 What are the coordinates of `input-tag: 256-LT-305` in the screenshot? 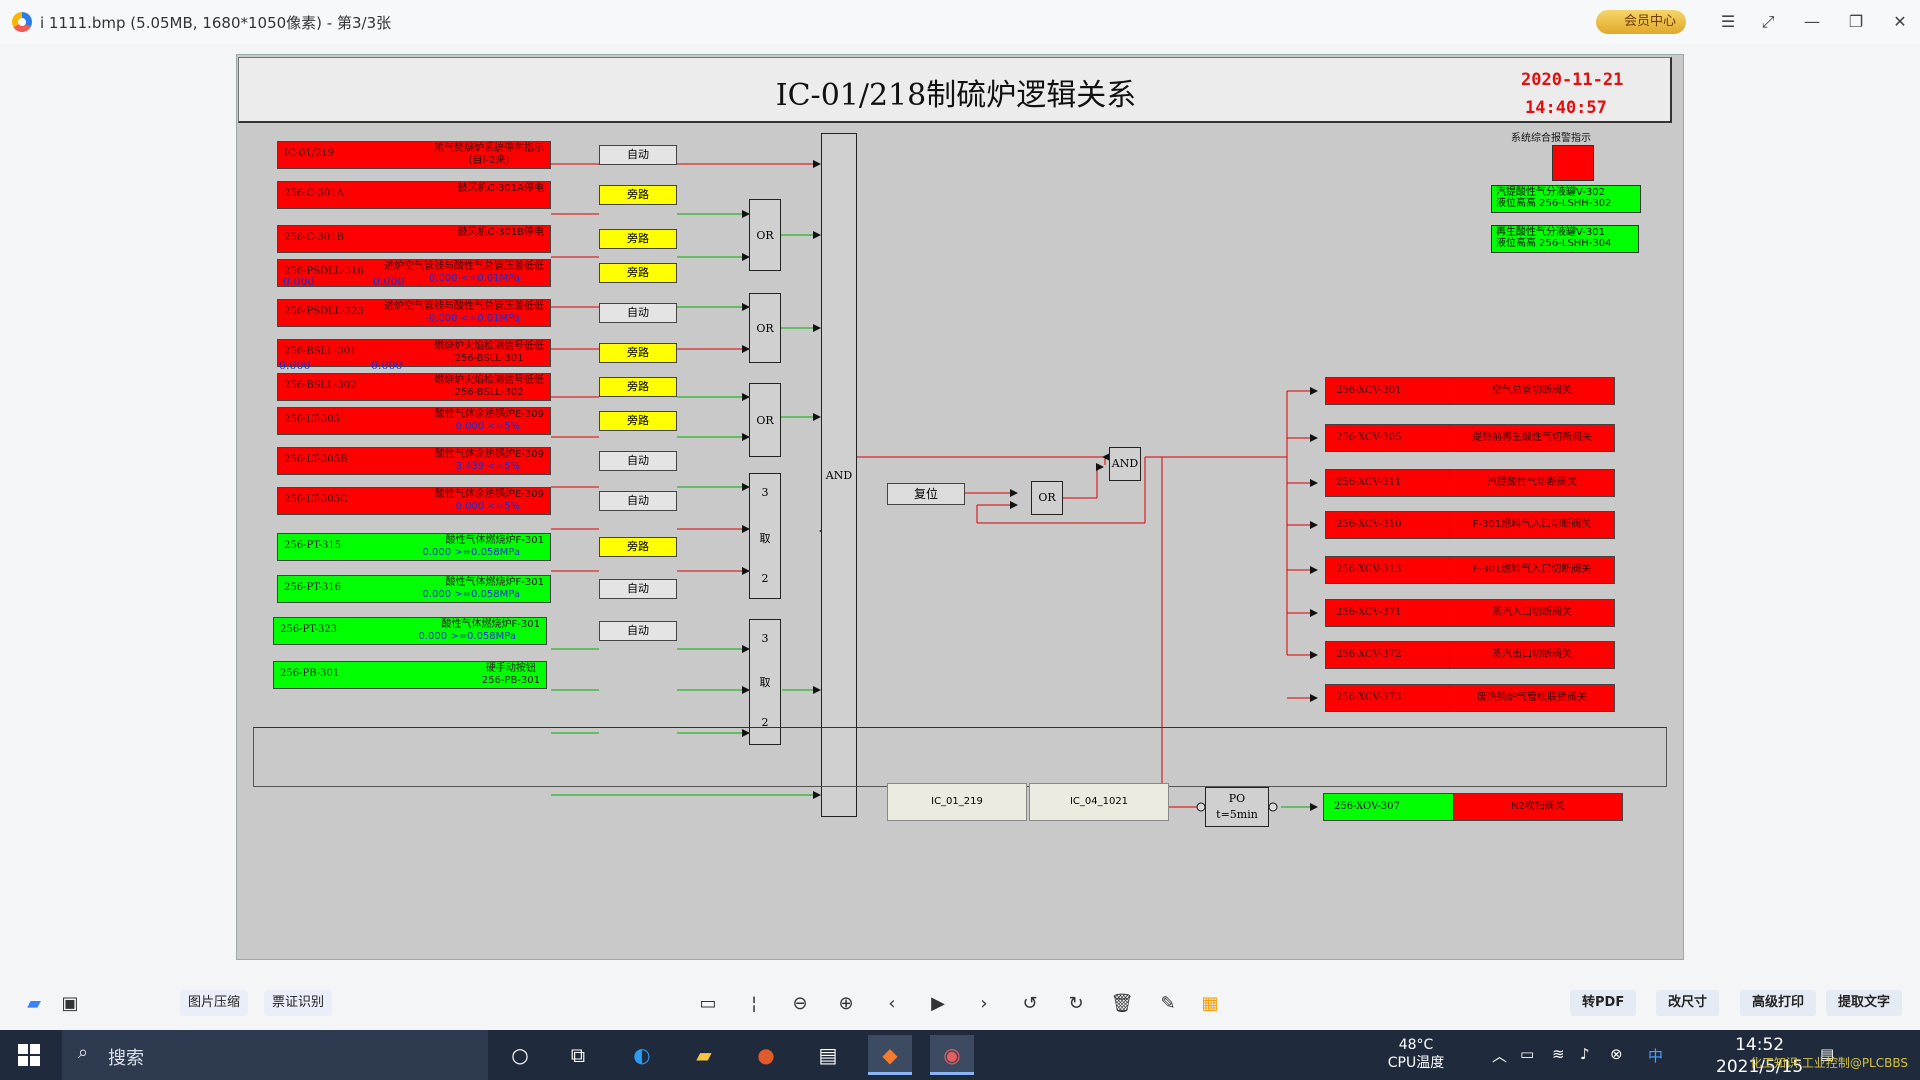 It's located at (312, 419).